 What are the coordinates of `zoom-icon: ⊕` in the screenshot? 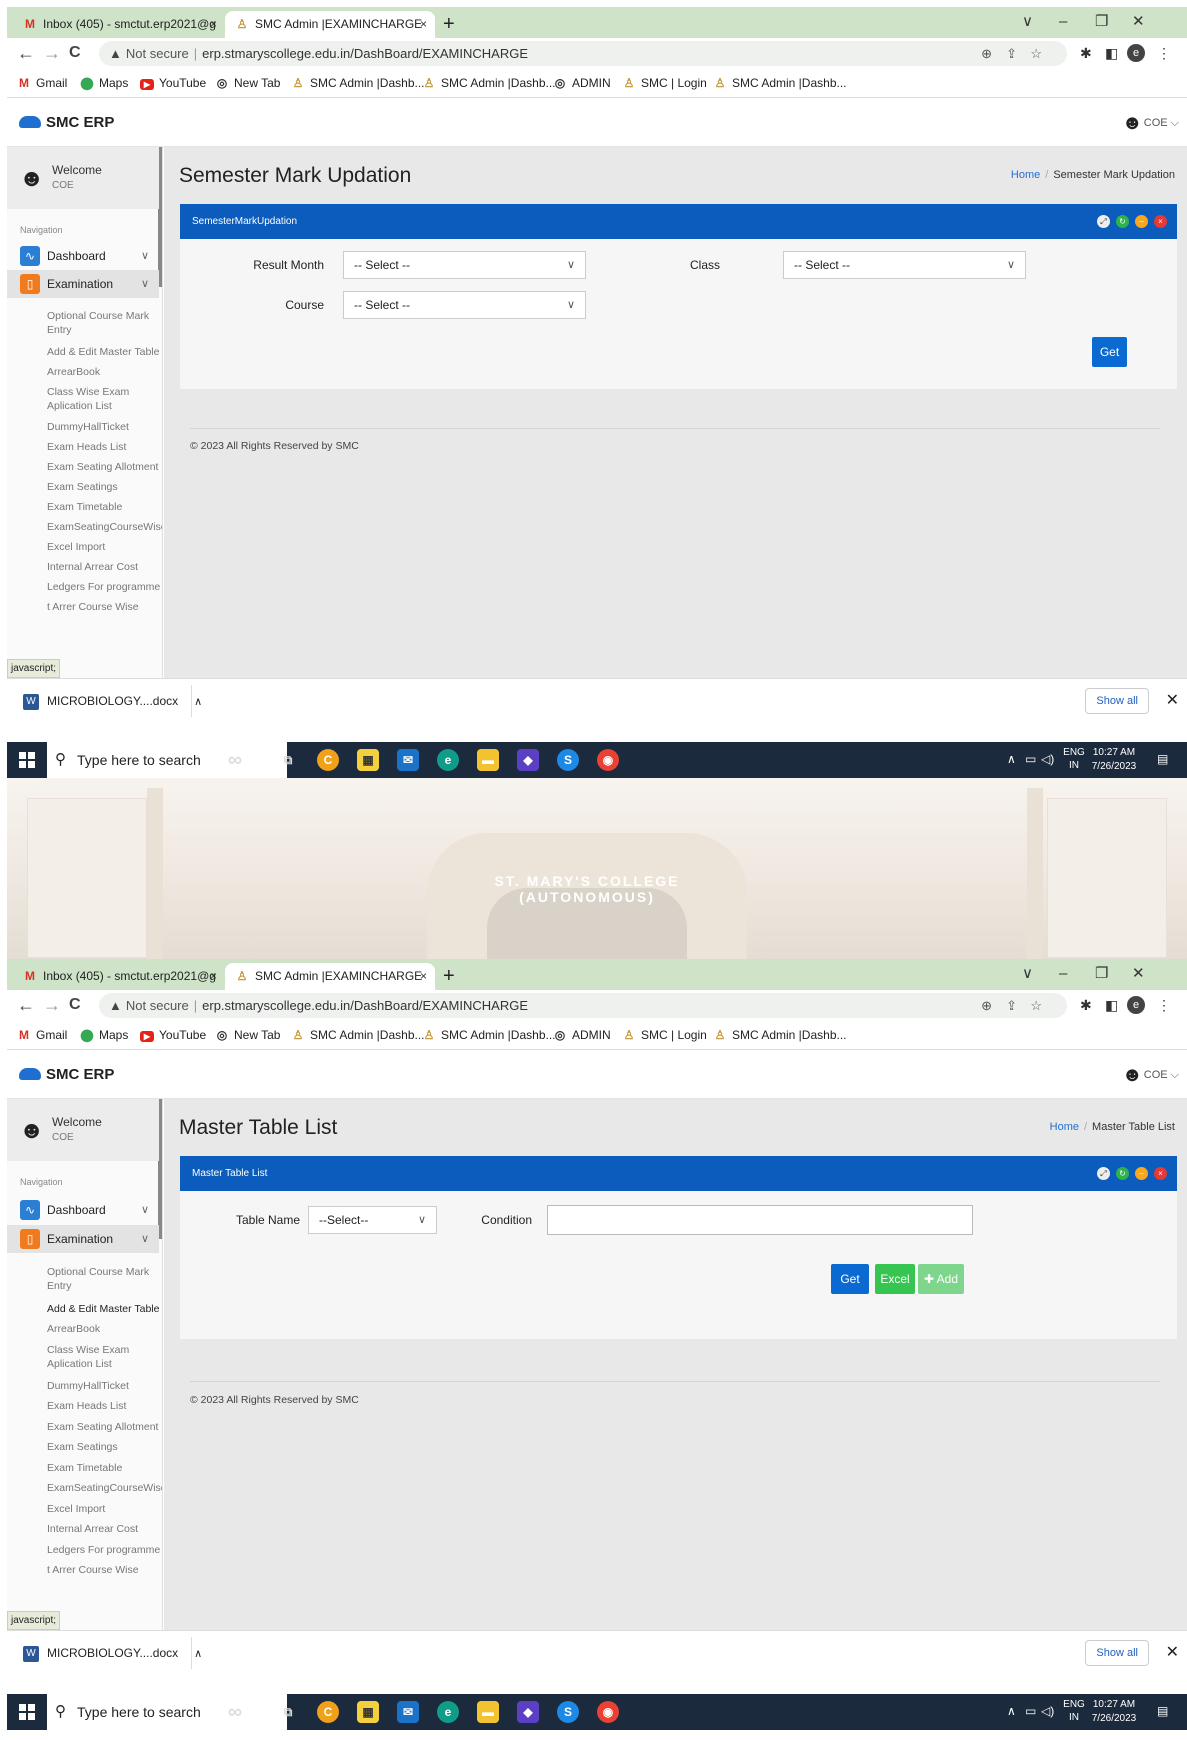 It's located at (986, 1005).